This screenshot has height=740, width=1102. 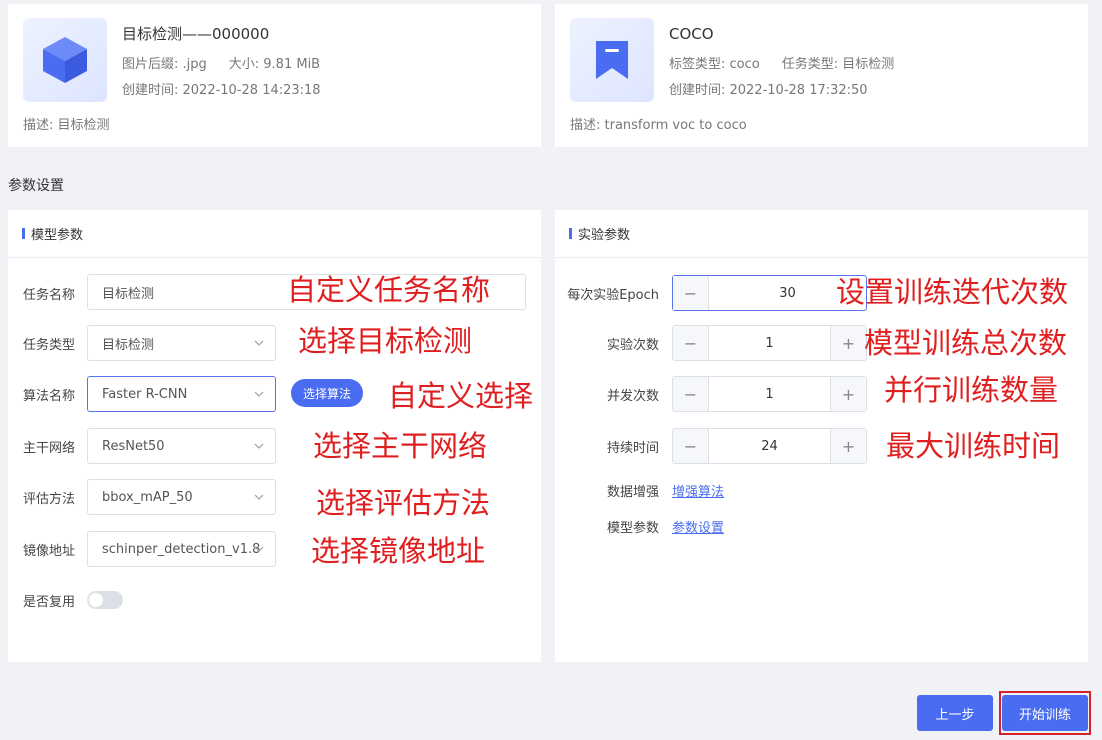 I want to click on runs-value: 1, so click(x=769, y=343).